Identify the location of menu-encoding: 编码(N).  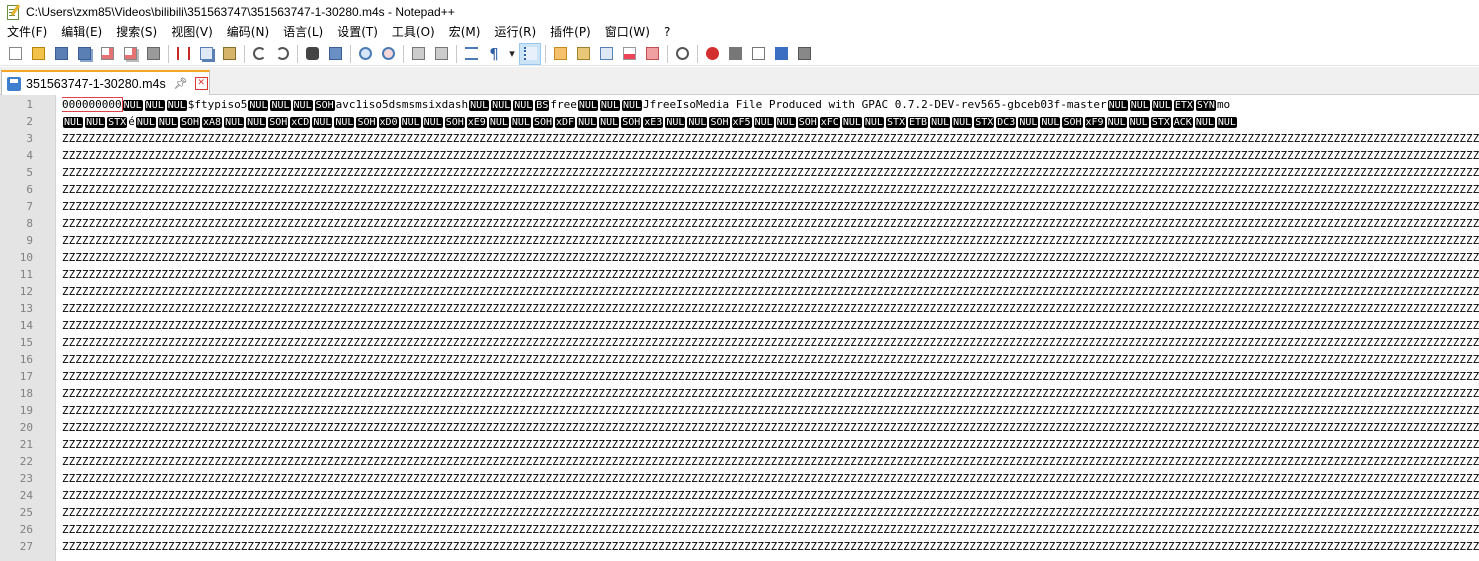
(248, 32).